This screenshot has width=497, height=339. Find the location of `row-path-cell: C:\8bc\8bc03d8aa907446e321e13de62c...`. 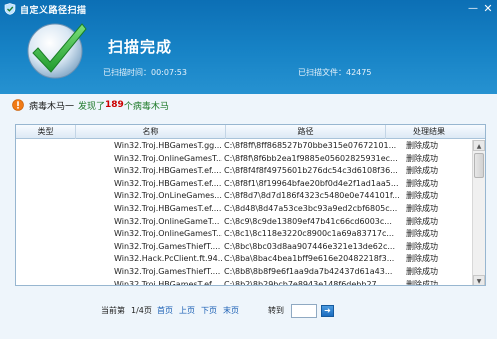

row-path-cell: C:\8bc\8bc03d8aa907446e321e13de62c... is located at coordinates (309, 246).